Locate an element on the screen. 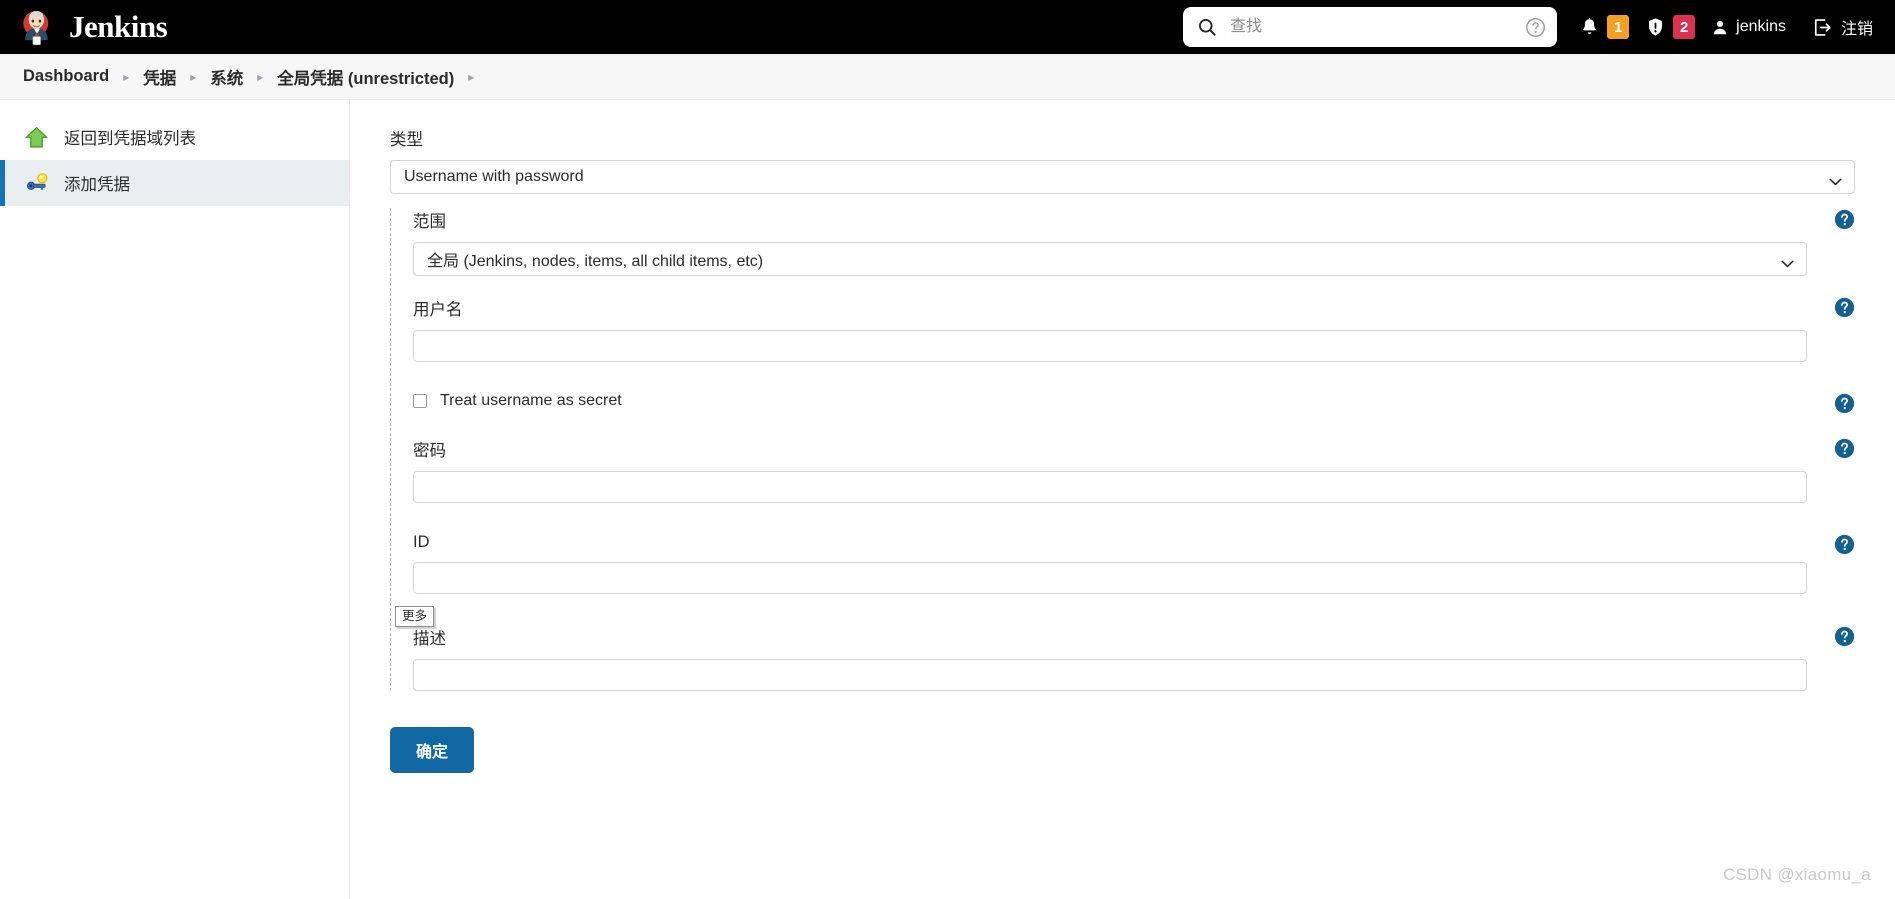 The image size is (1895, 899). search-icon is located at coordinates (1207, 27).